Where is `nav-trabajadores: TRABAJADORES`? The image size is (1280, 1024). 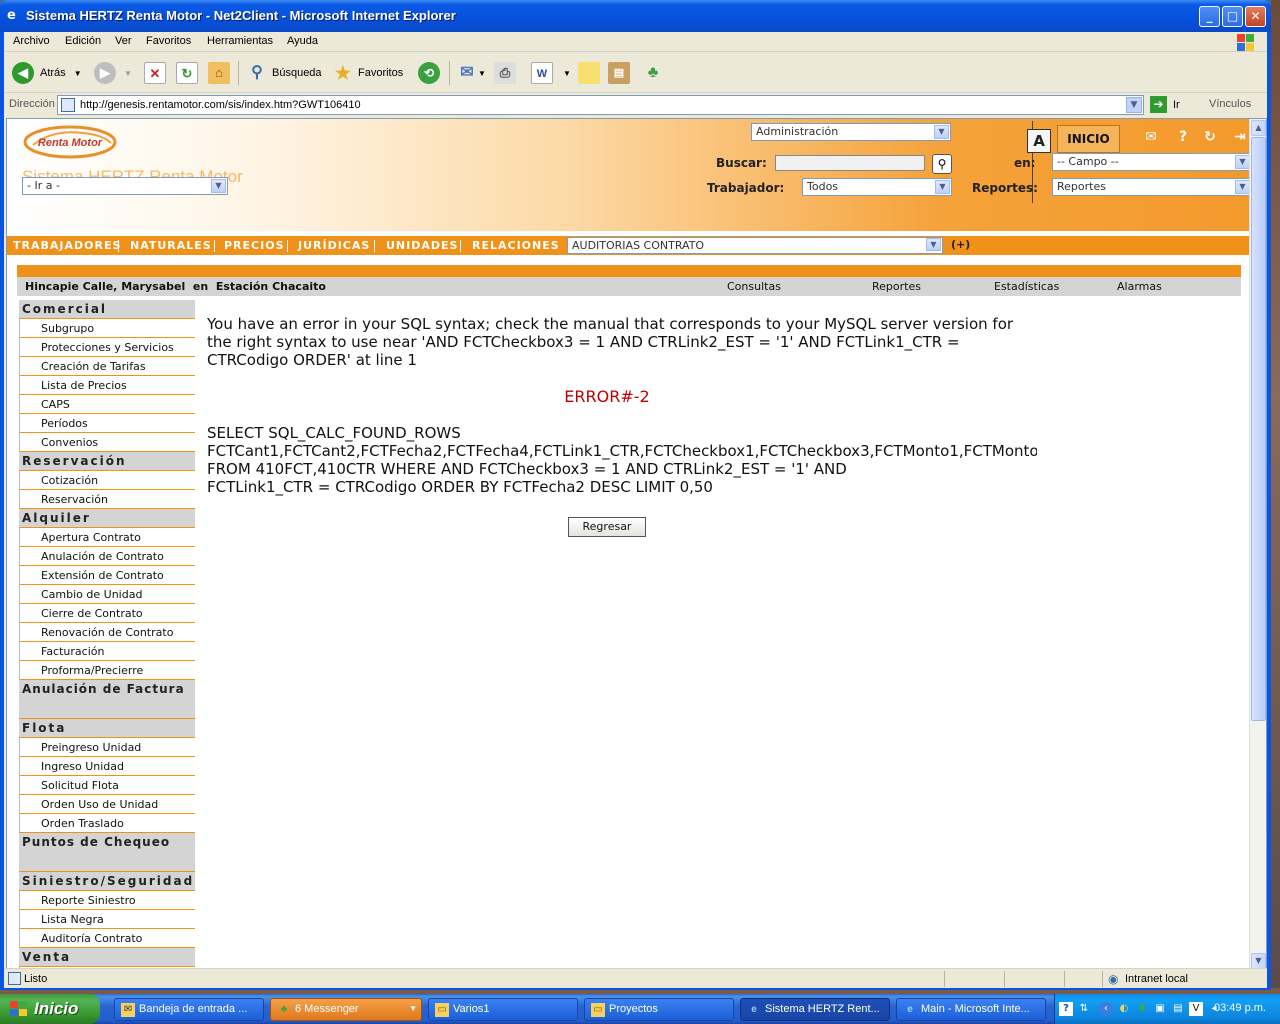
nav-trabajadores: TRABAJADORES is located at coordinates (67, 245).